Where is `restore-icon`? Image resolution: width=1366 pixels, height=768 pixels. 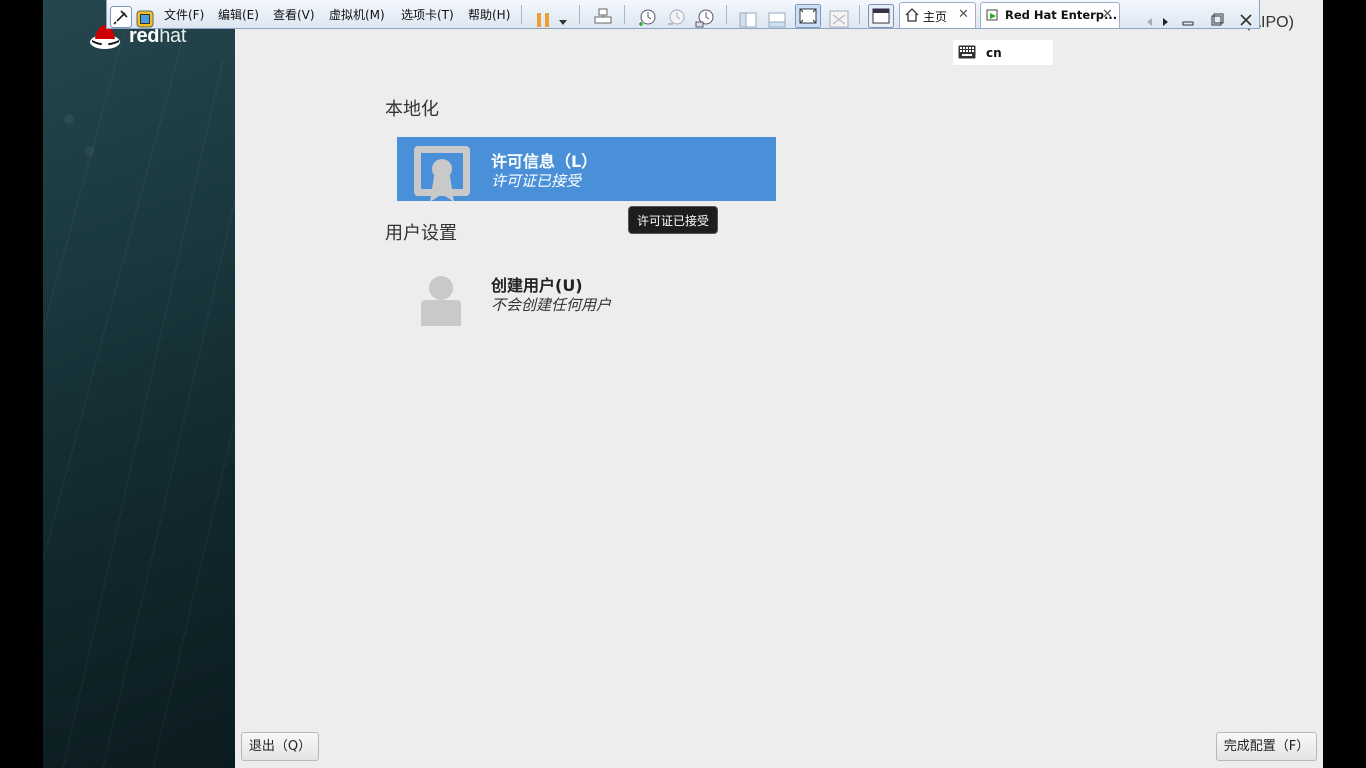 restore-icon is located at coordinates (1217, 20).